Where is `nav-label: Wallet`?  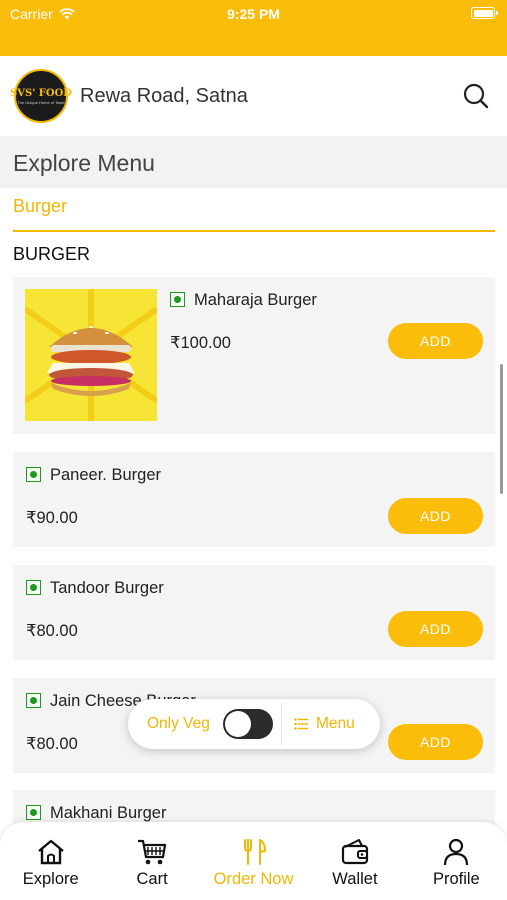
nav-label: Wallet is located at coordinates (355, 879).